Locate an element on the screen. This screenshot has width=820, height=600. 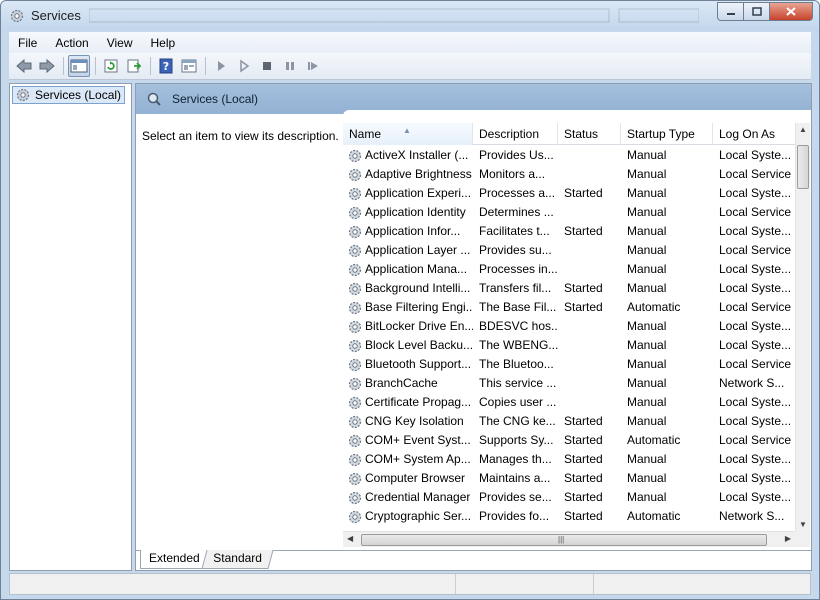
horizontal-scrollbar: ◀ ||| ▶ is located at coordinates (569, 539).